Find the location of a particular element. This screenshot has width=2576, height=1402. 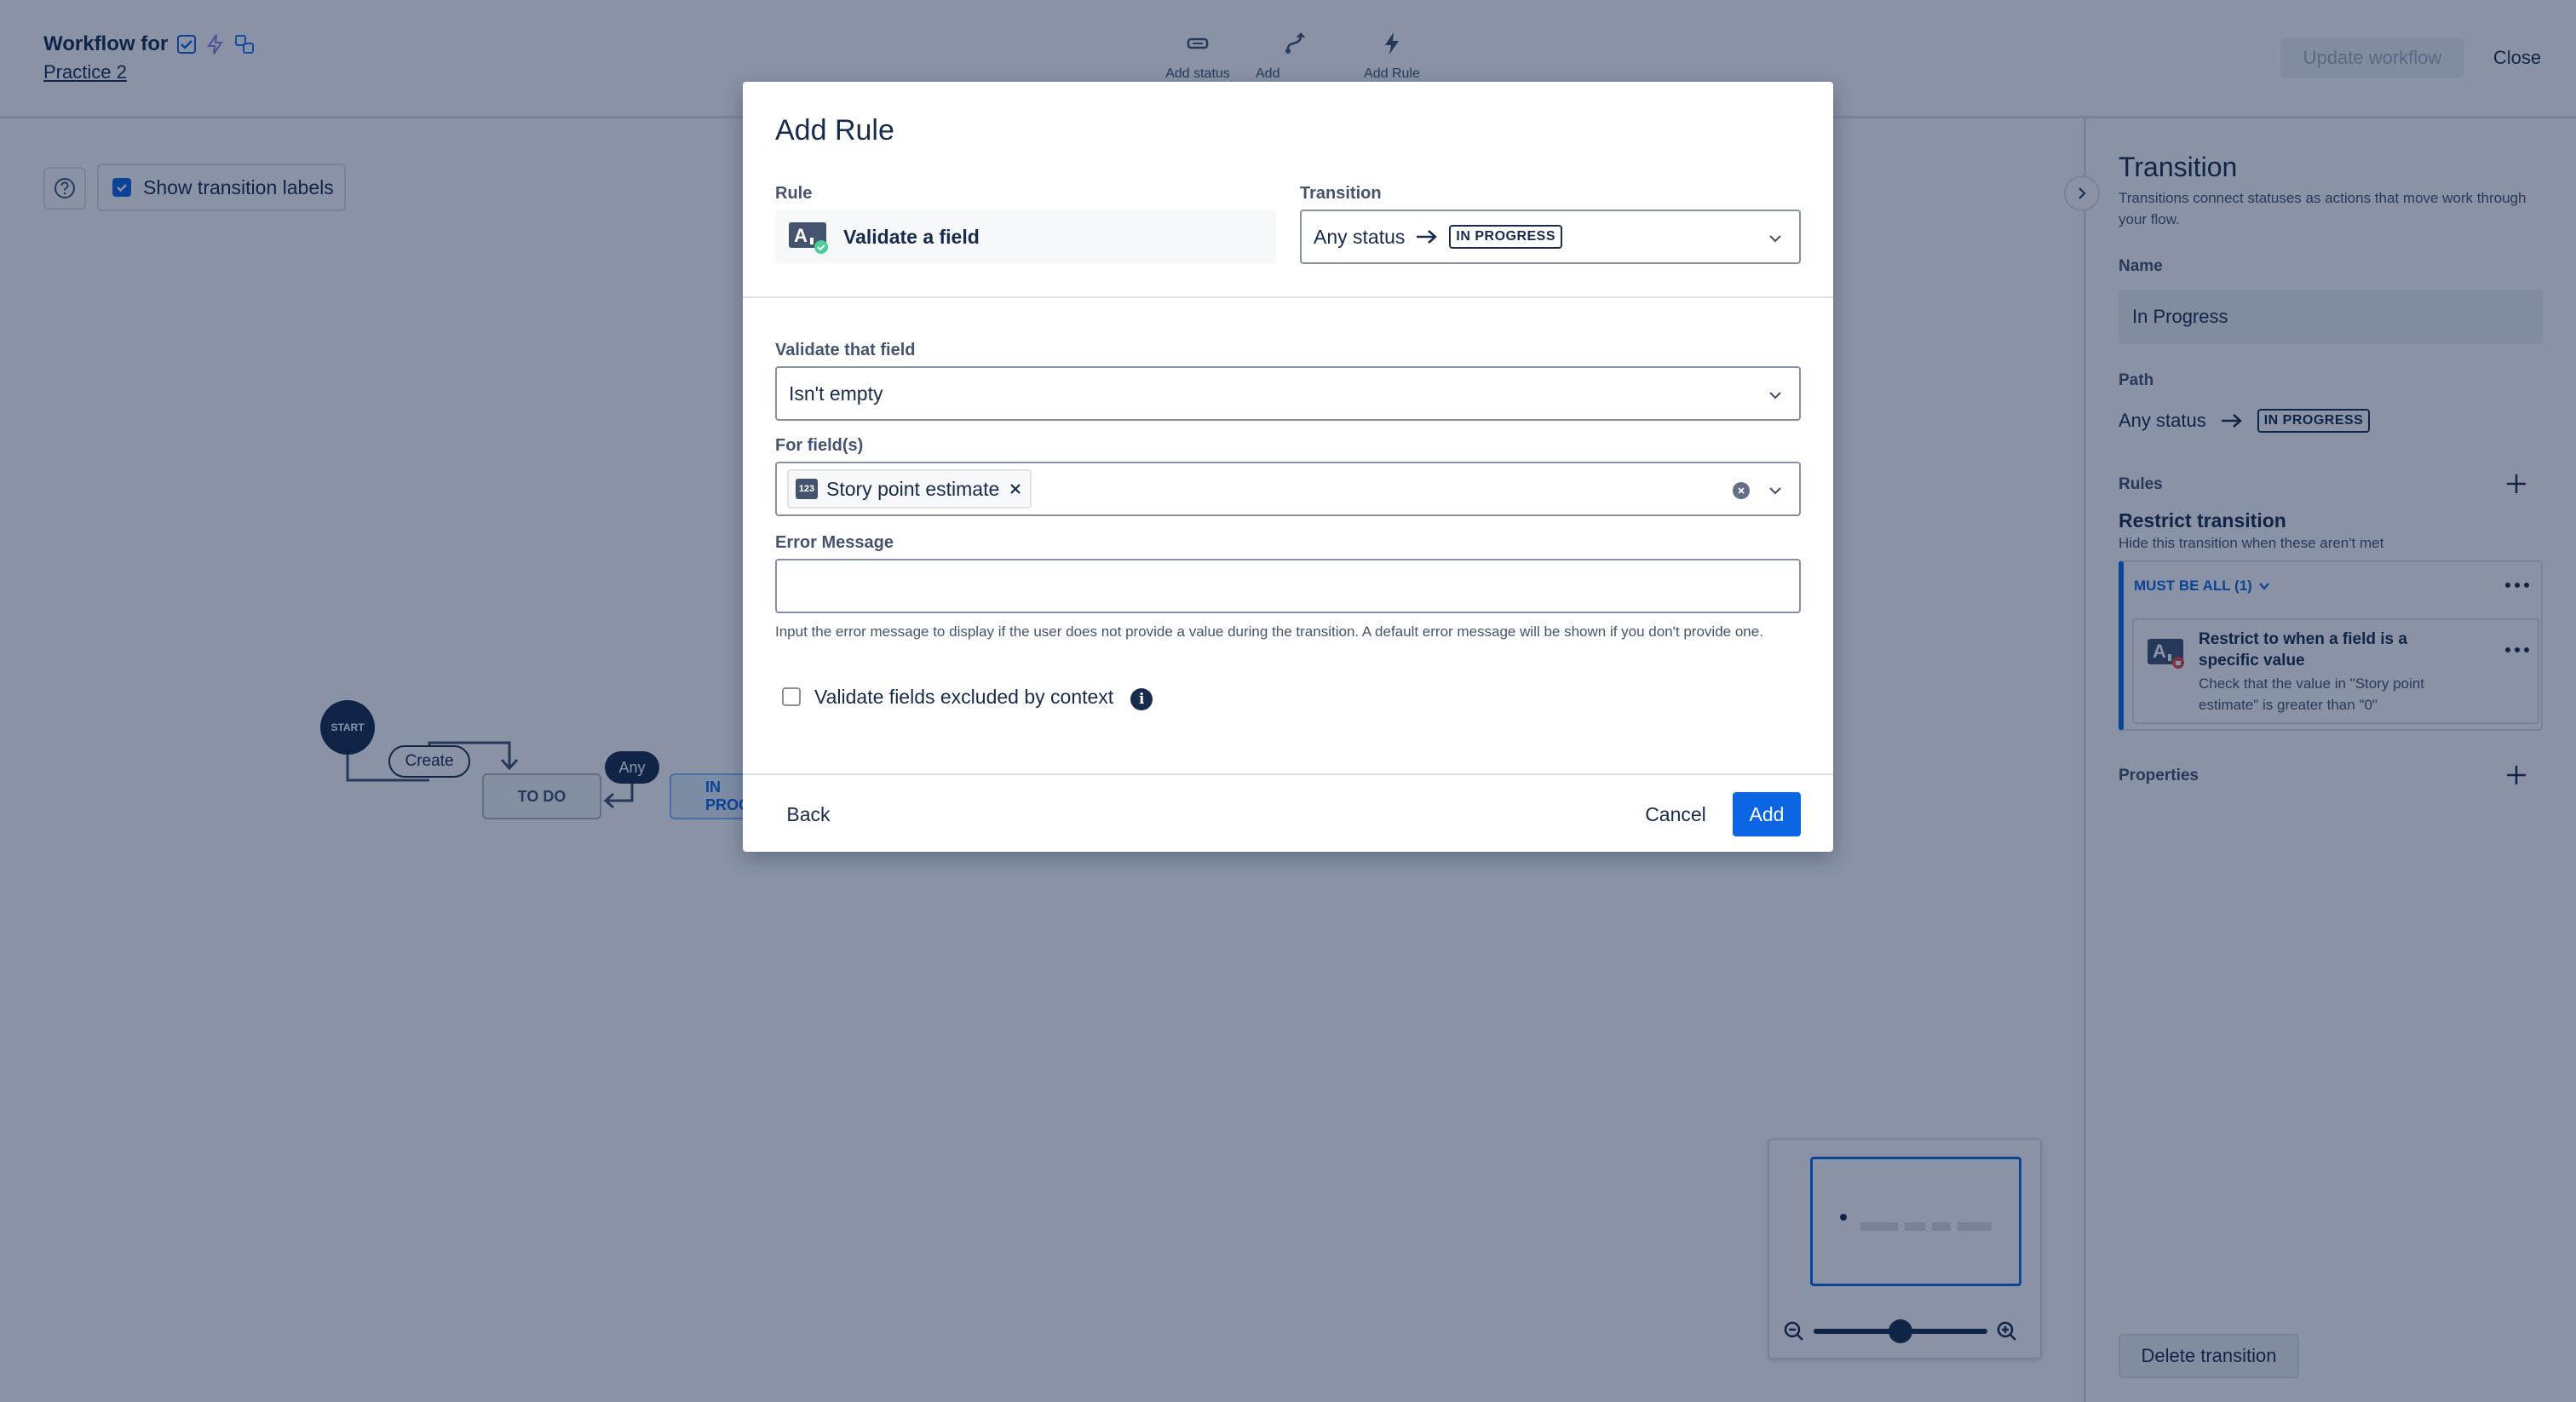

selected-rule: A Validate a field is located at coordinates (1026, 237).